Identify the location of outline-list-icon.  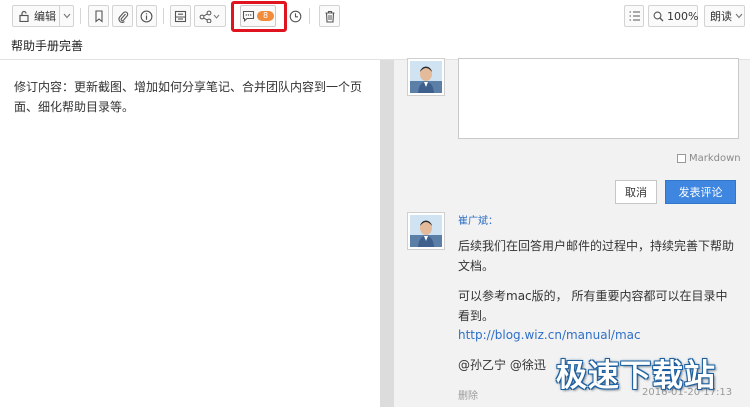
(634, 16).